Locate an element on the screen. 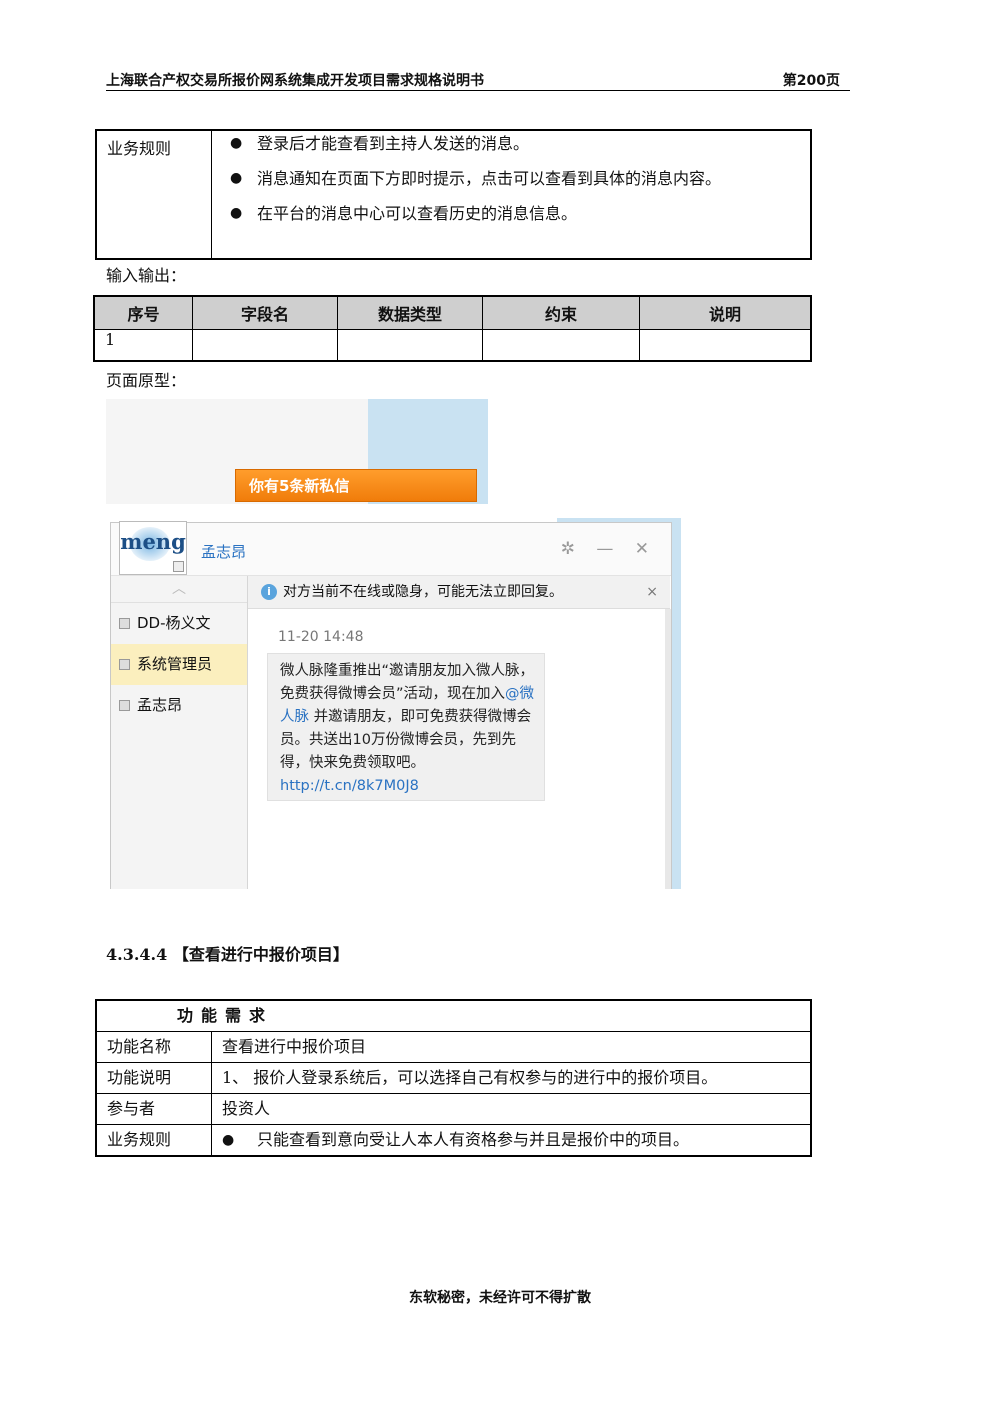  contact-name: DD-杨义文 is located at coordinates (174, 623).